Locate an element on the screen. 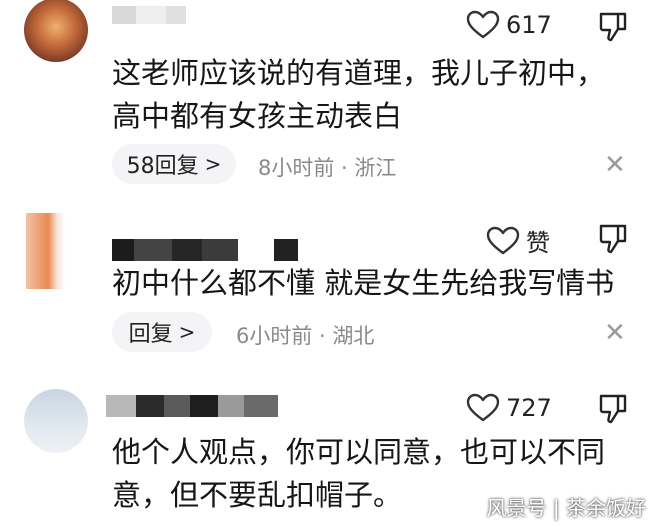 This screenshot has width=660, height=527. like-button: 赞 is located at coordinates (518, 240).